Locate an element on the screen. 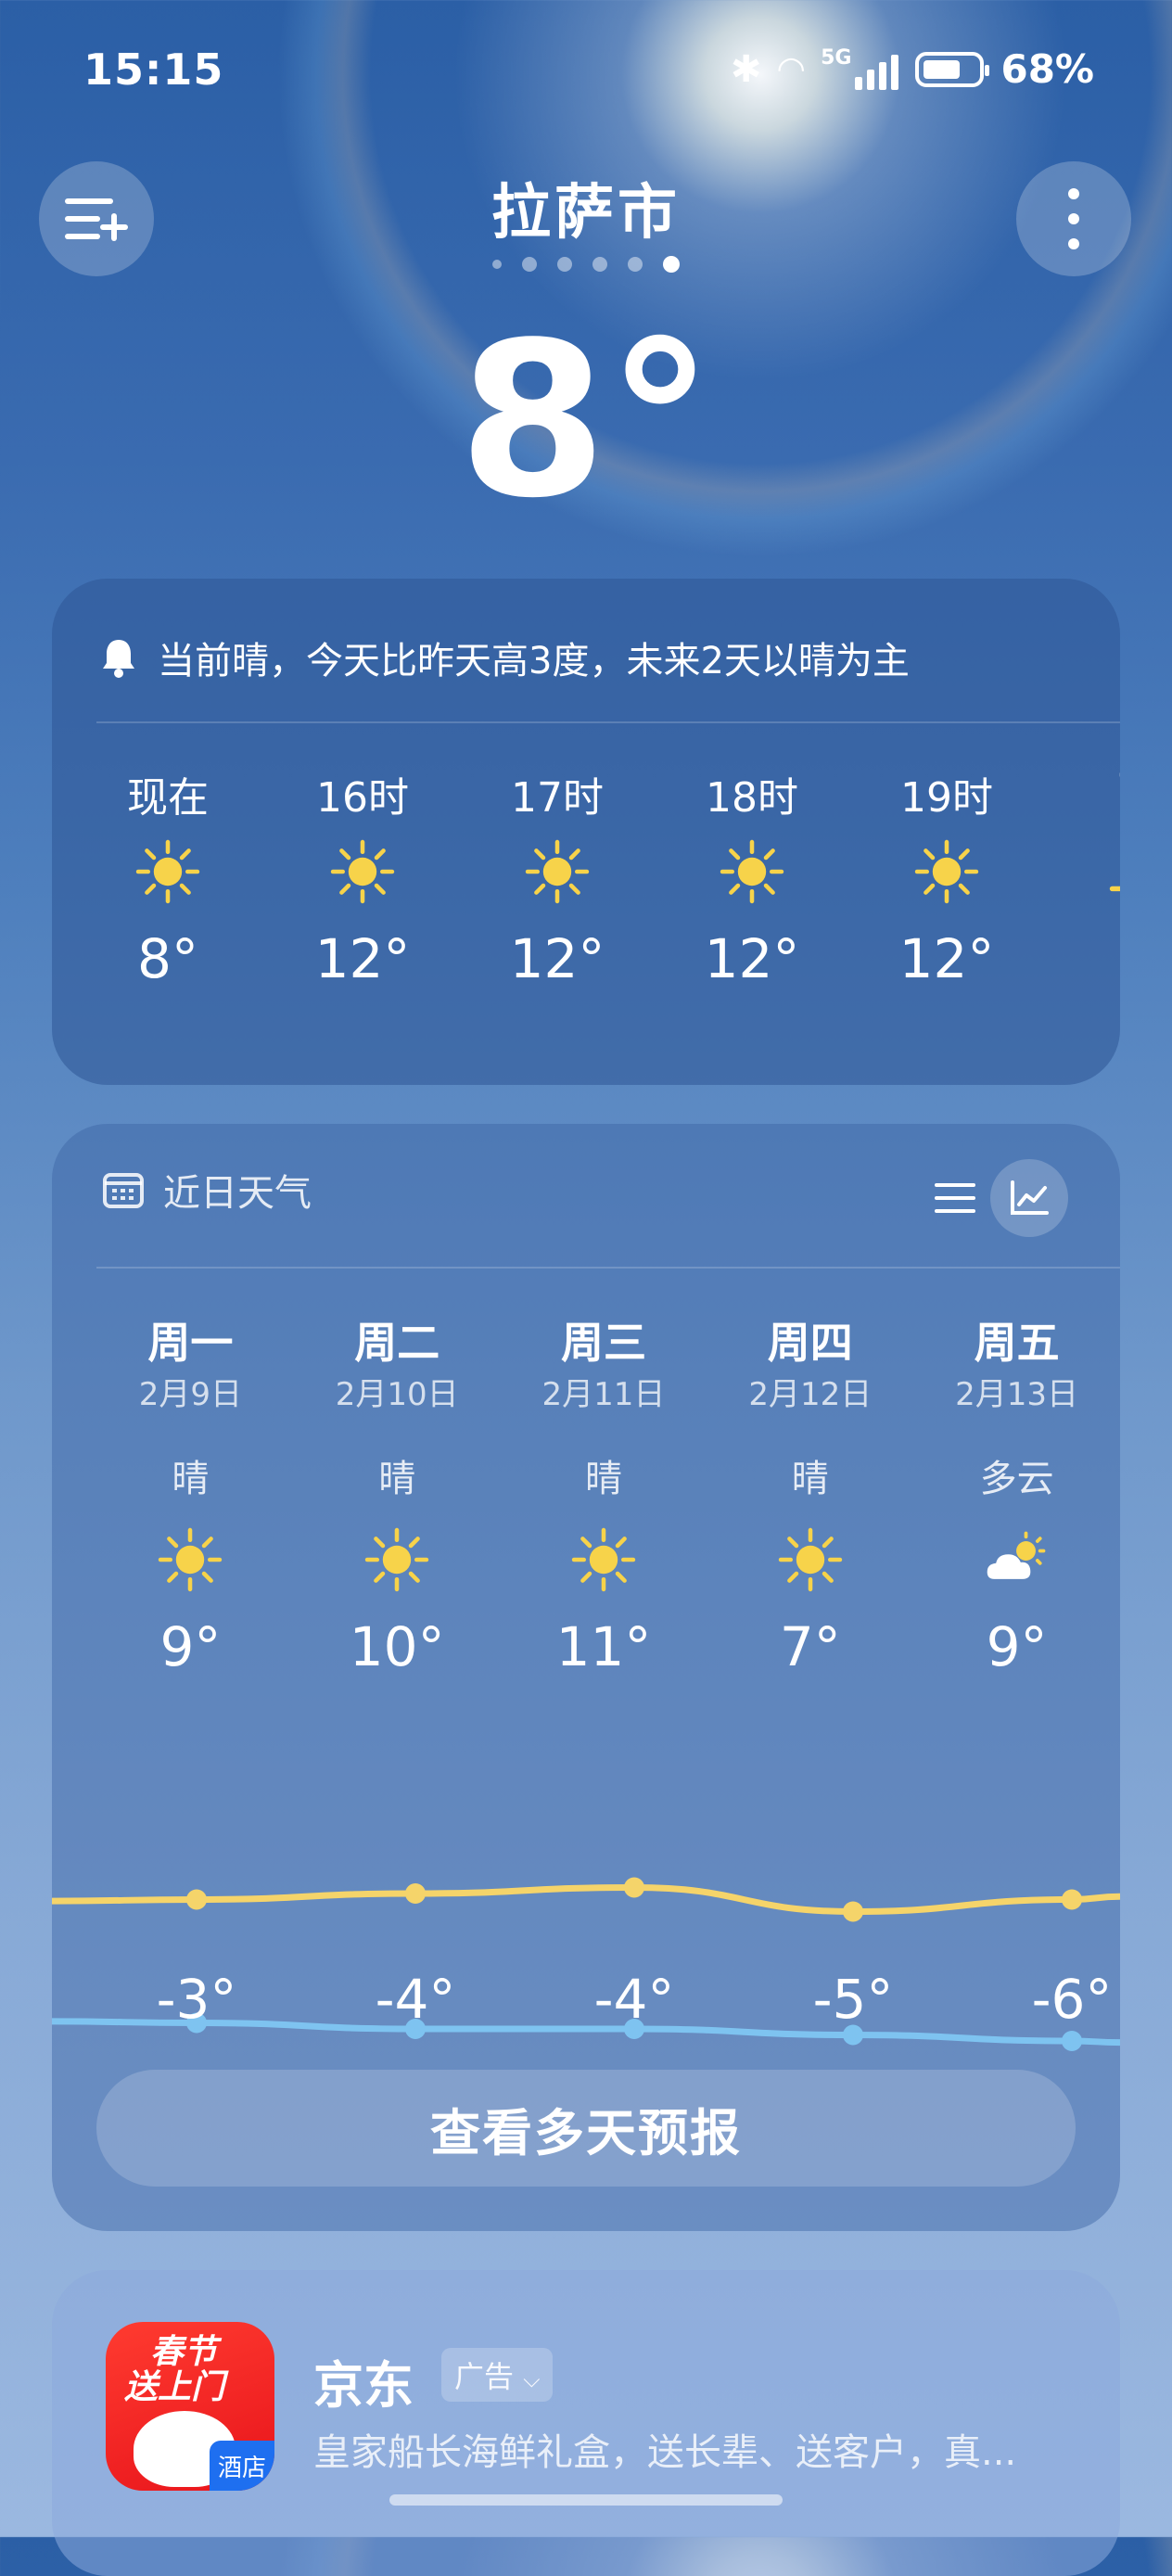 This screenshot has height=2576, width=1172. list-icon is located at coordinates (955, 1198).